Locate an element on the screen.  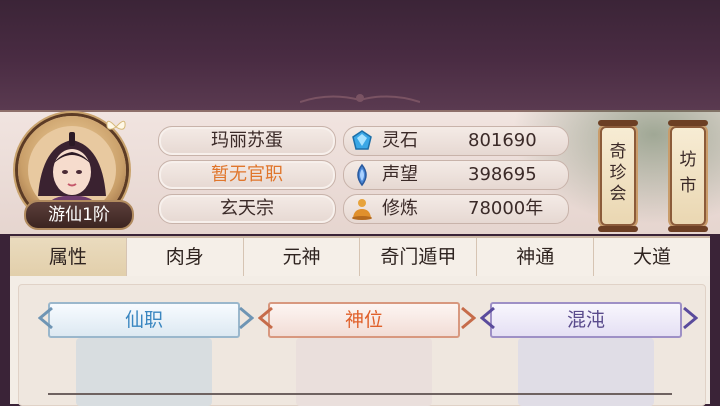
stat-row-spirit-stone: 灵石 801690 is located at coordinates (456, 141).